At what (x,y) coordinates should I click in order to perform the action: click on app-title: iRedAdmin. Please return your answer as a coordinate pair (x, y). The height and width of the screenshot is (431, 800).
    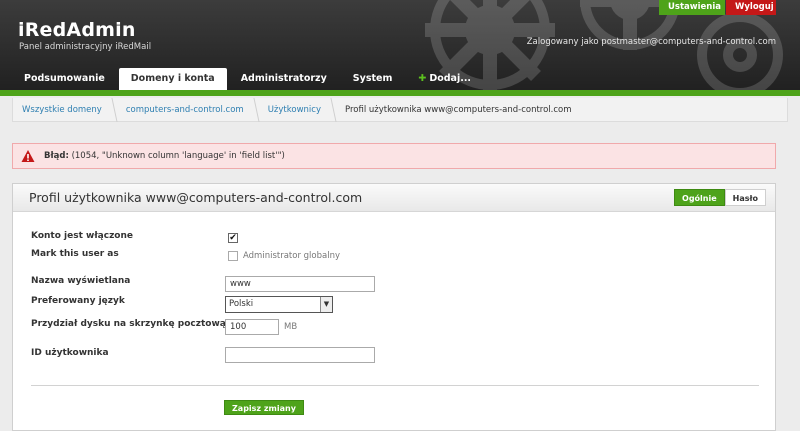
    Looking at the image, I should click on (77, 30).